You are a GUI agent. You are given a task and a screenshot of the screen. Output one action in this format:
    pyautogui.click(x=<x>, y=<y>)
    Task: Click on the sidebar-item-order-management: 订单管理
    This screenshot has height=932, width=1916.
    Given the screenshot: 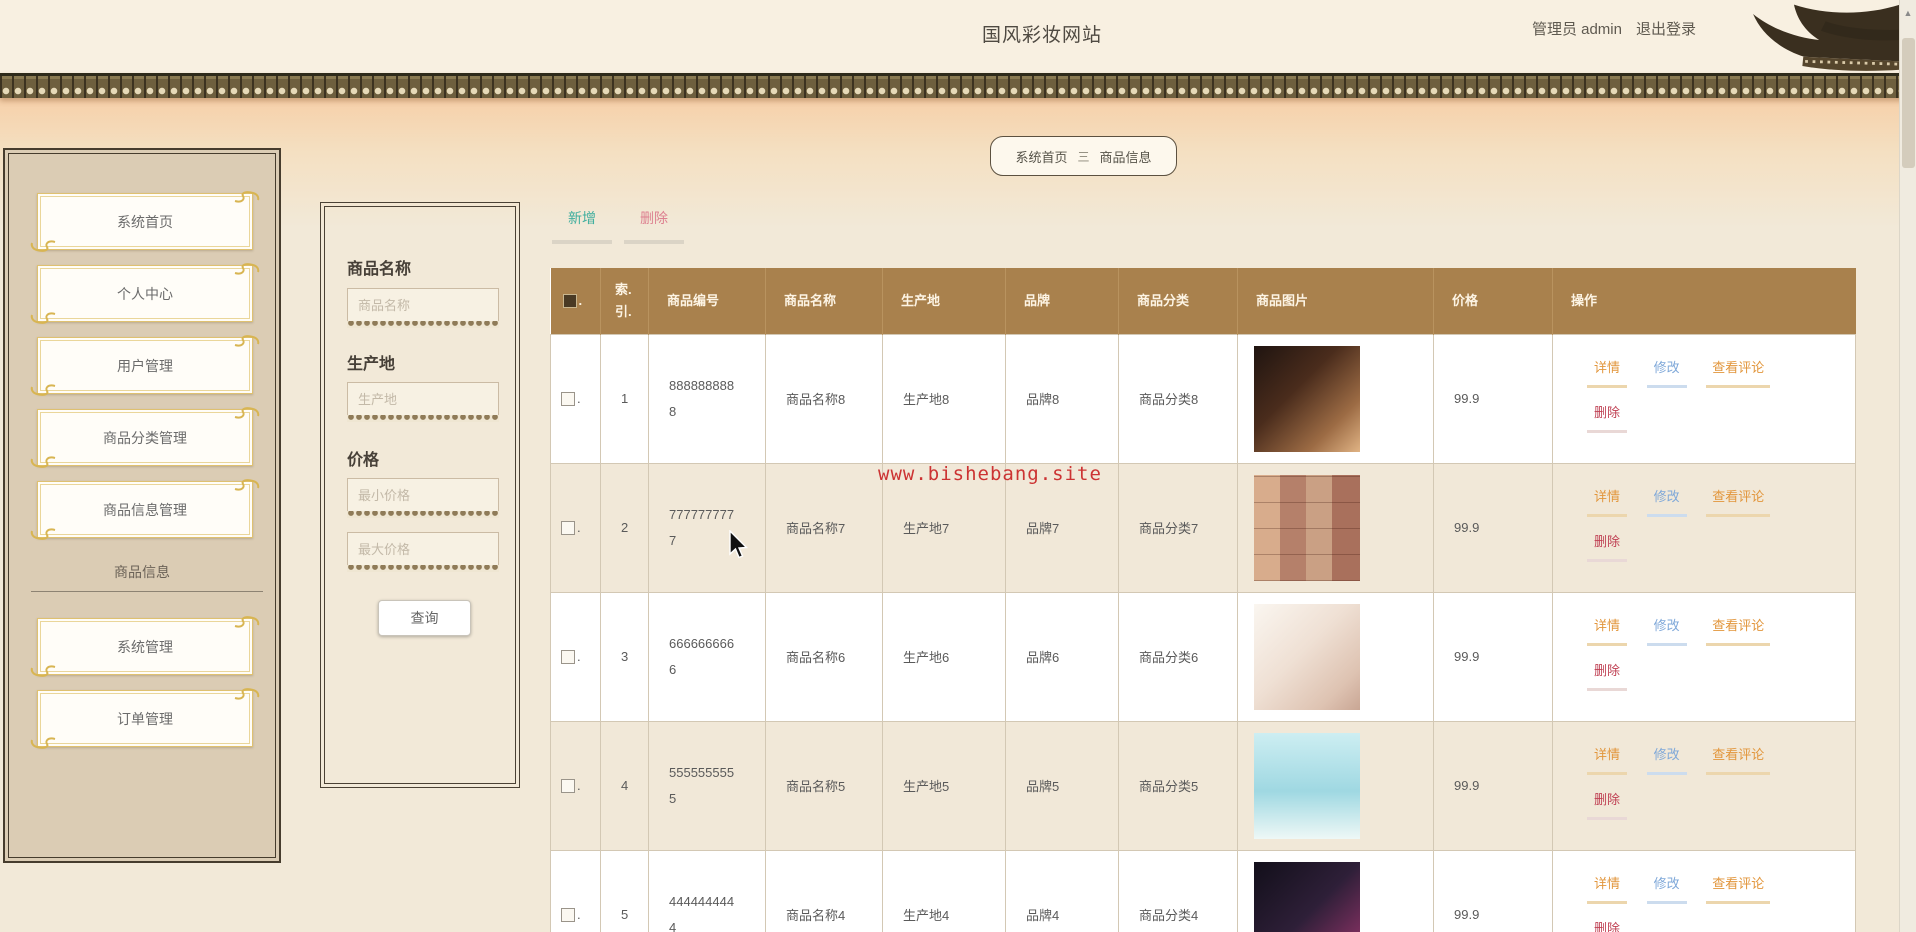 What is the action you would take?
    pyautogui.click(x=145, y=718)
    